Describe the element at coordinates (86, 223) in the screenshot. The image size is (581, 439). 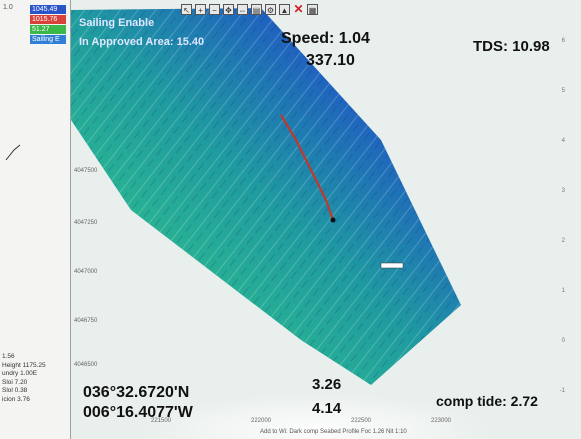
I see `y-tick-1: 4047250` at that location.